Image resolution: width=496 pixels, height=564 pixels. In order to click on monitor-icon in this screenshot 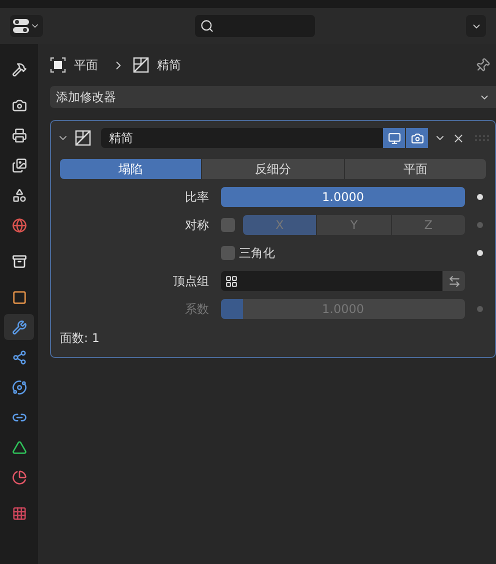, I will do `click(394, 138)`.